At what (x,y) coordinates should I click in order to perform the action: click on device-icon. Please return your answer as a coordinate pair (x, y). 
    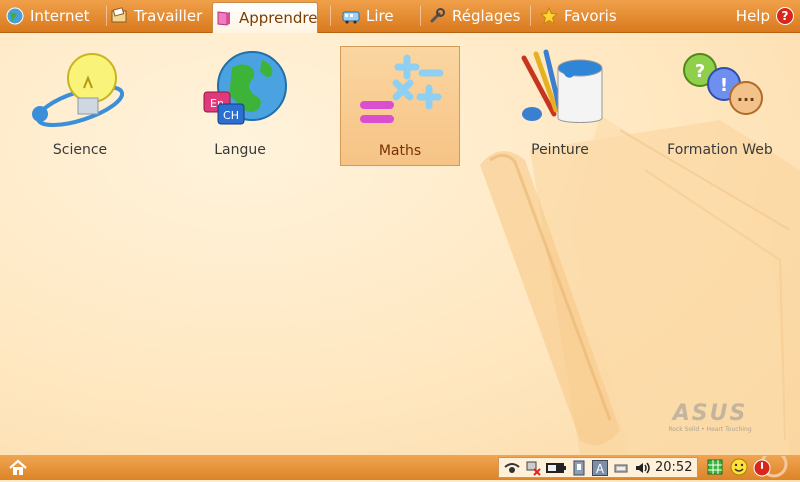
    Looking at the image, I should click on (621, 468).